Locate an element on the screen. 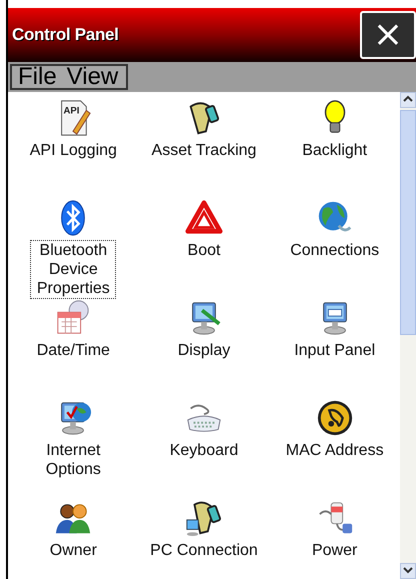  menu-item: View is located at coordinates (93, 77).